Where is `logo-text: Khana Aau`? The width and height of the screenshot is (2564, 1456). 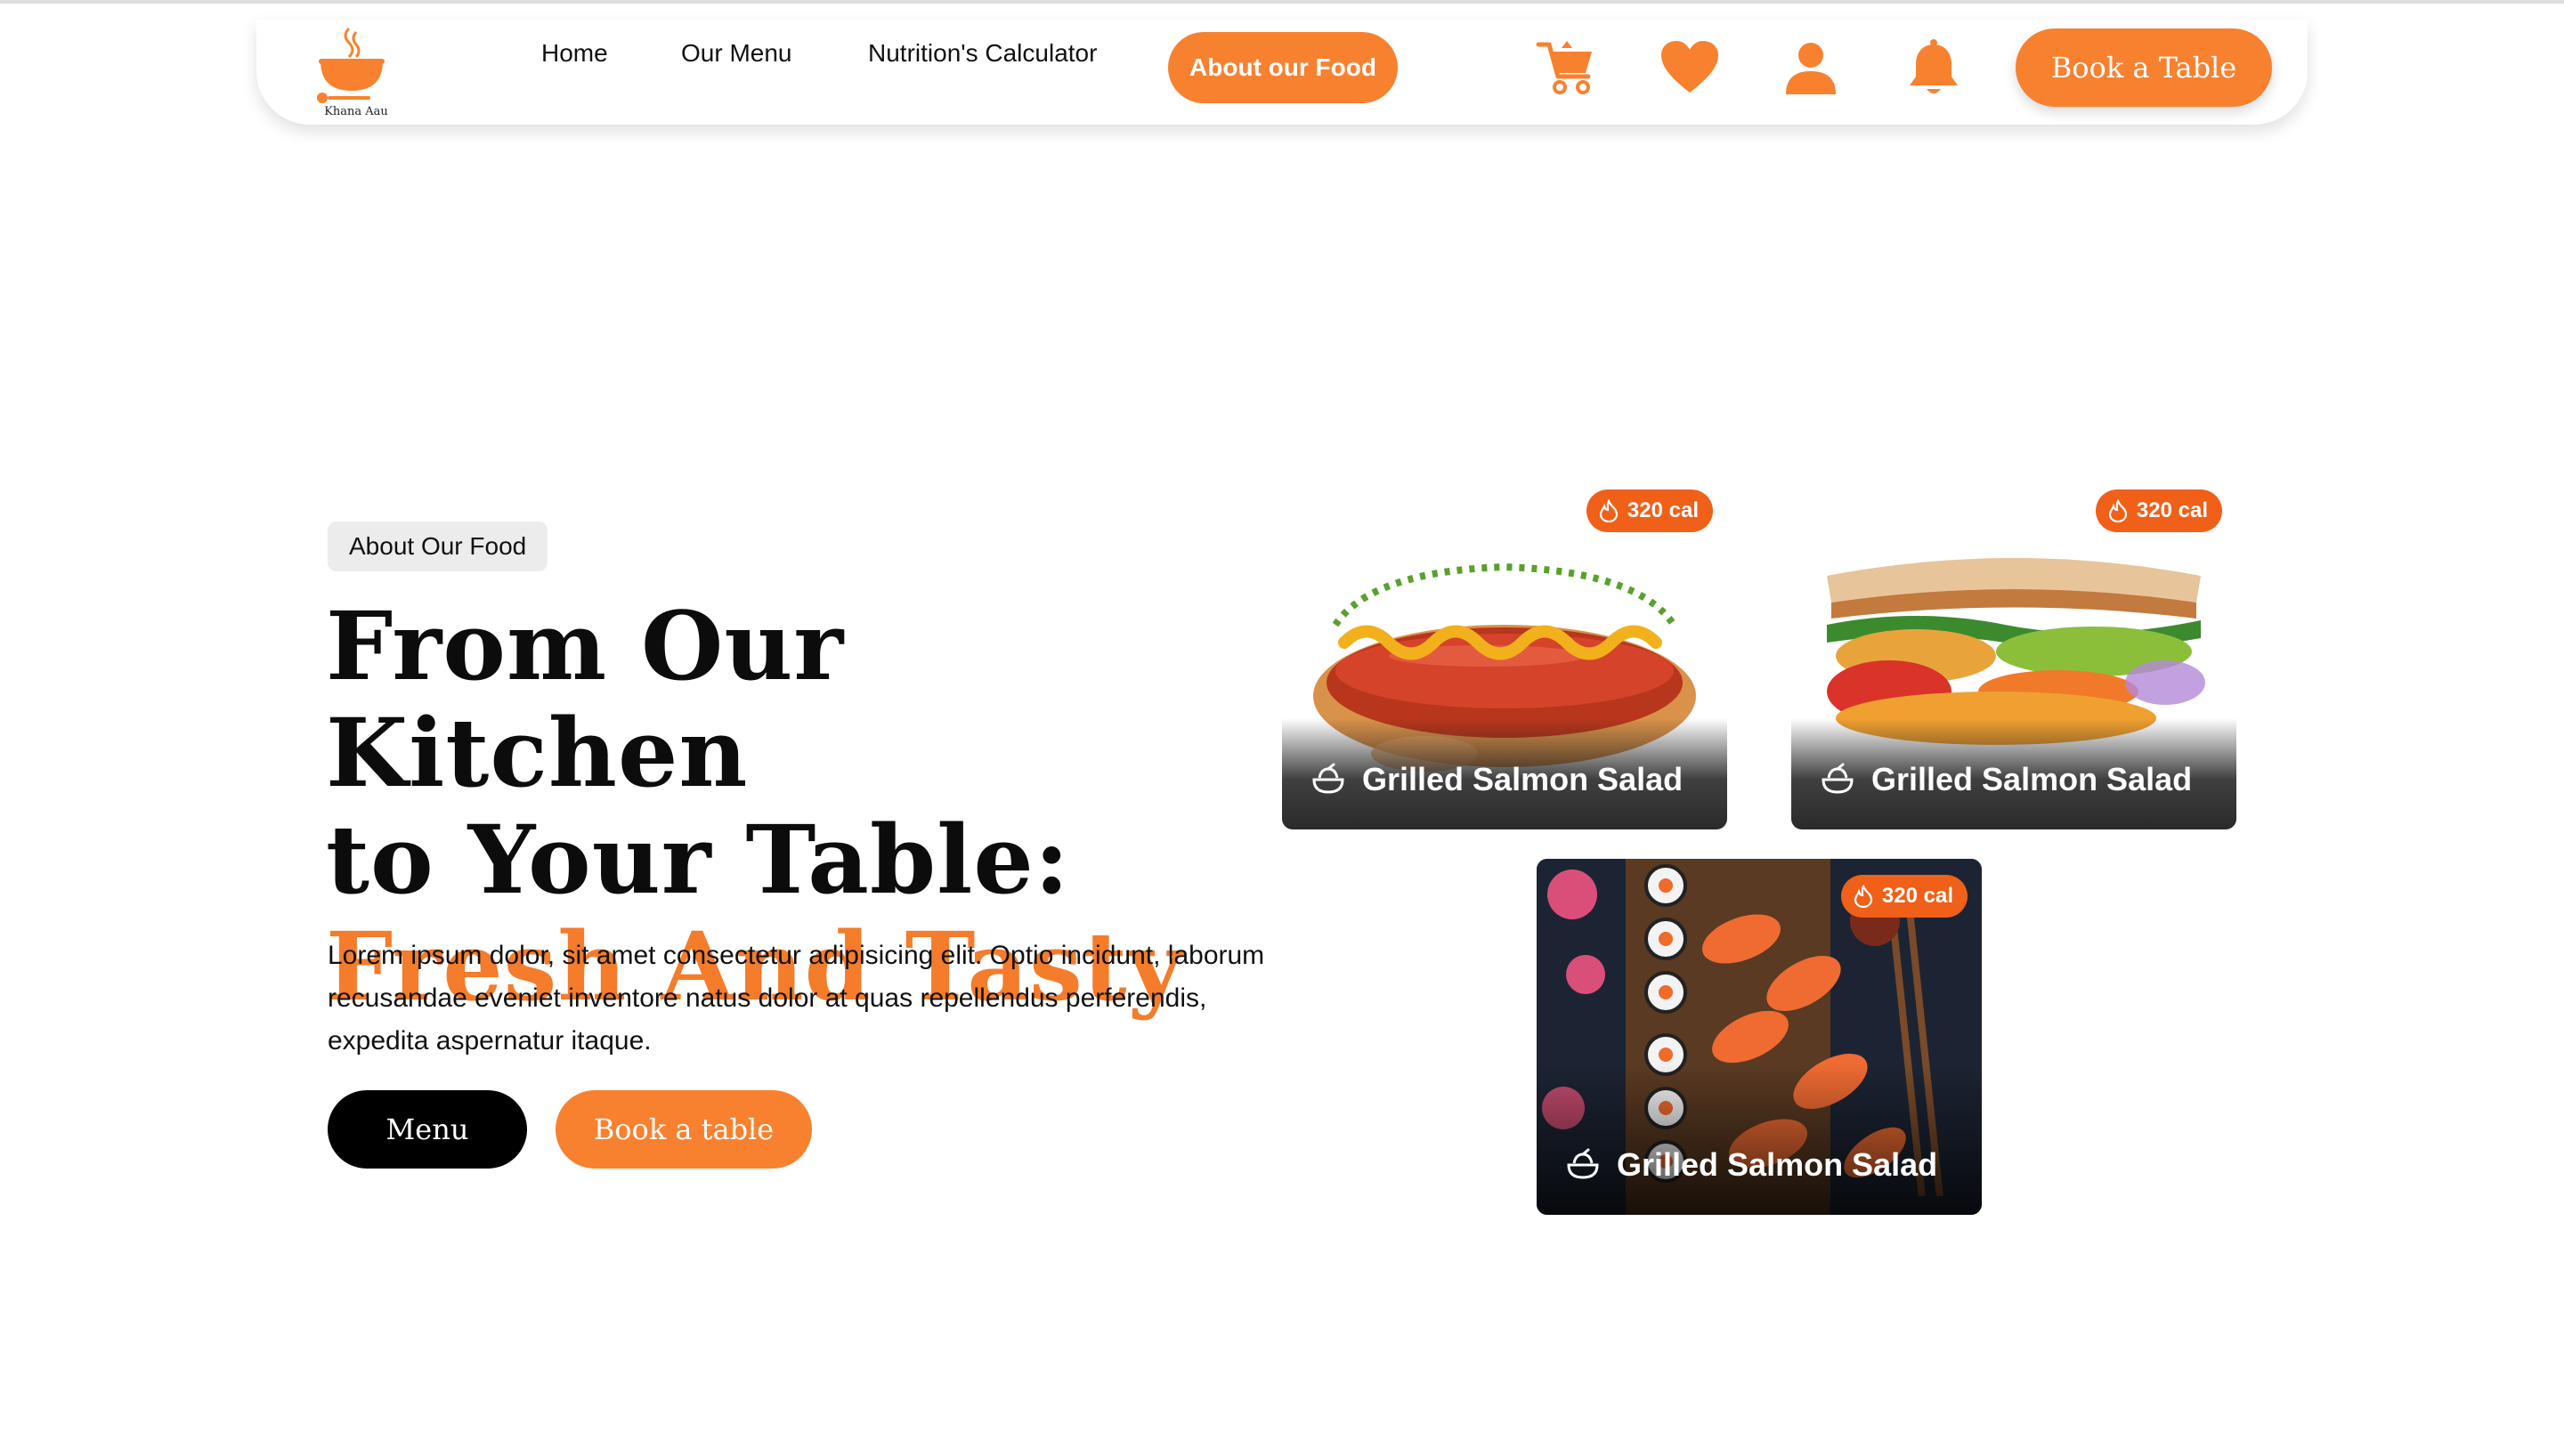
logo-text: Khana Aau is located at coordinates (356, 111).